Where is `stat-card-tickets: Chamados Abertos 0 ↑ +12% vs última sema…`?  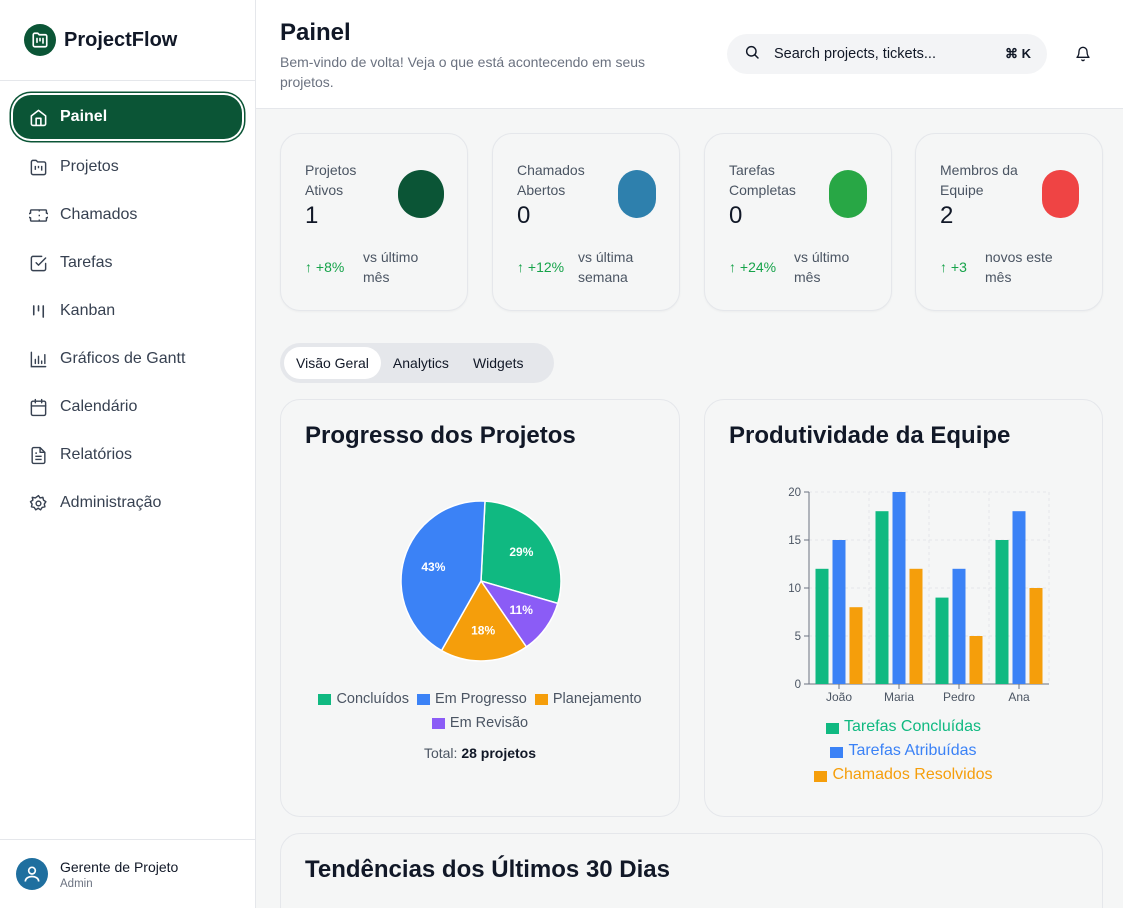 stat-card-tickets: Chamados Abertos 0 ↑ +12% vs última sema… is located at coordinates (586, 222).